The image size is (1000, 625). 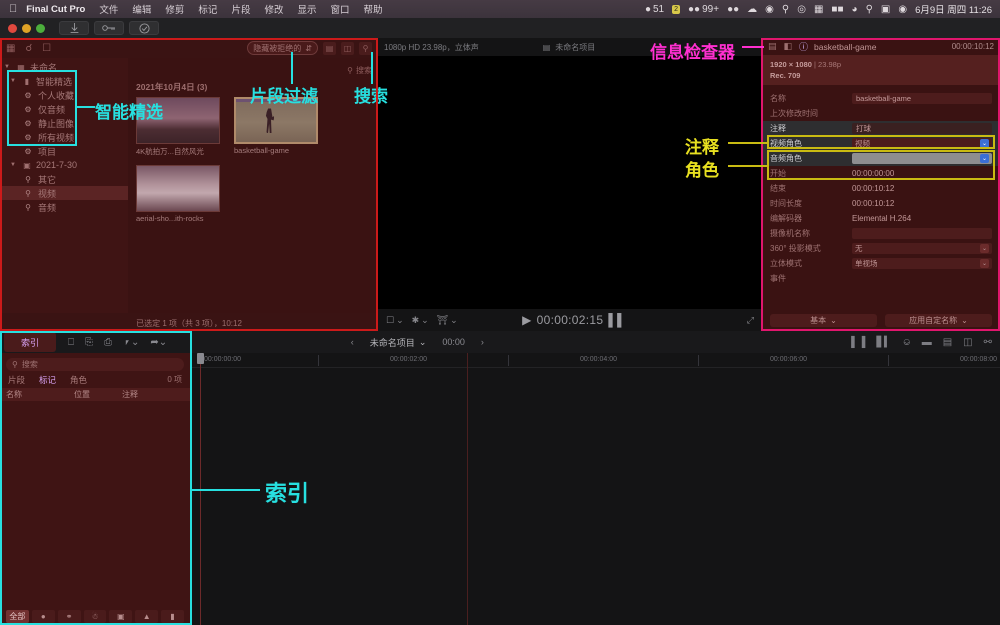 I want to click on siri-icon: ◉, so click(x=902, y=9).